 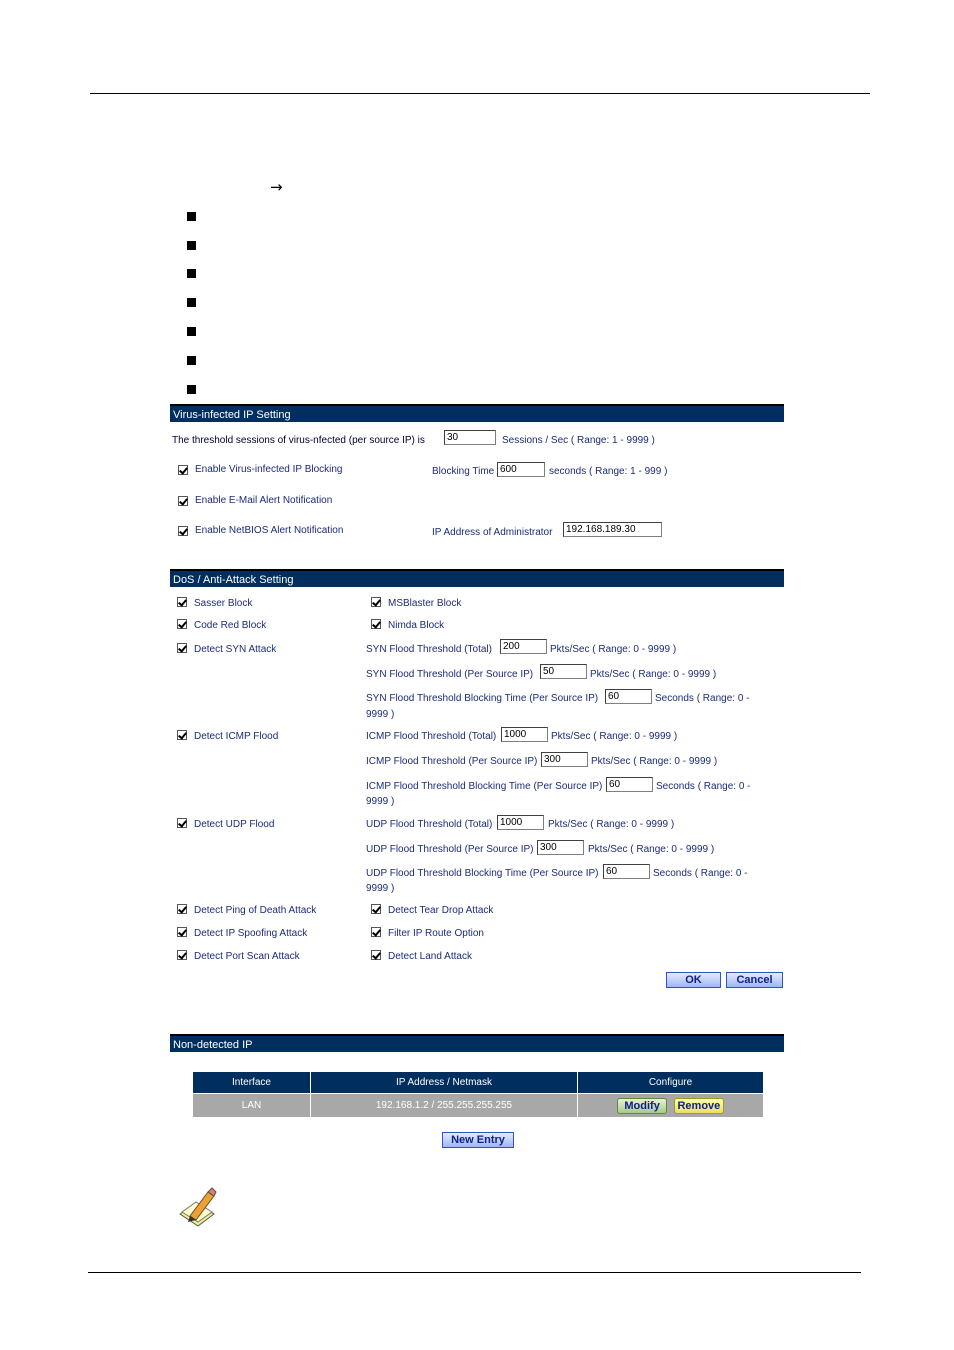 I want to click on threshold-input: 30, so click(x=470, y=437).